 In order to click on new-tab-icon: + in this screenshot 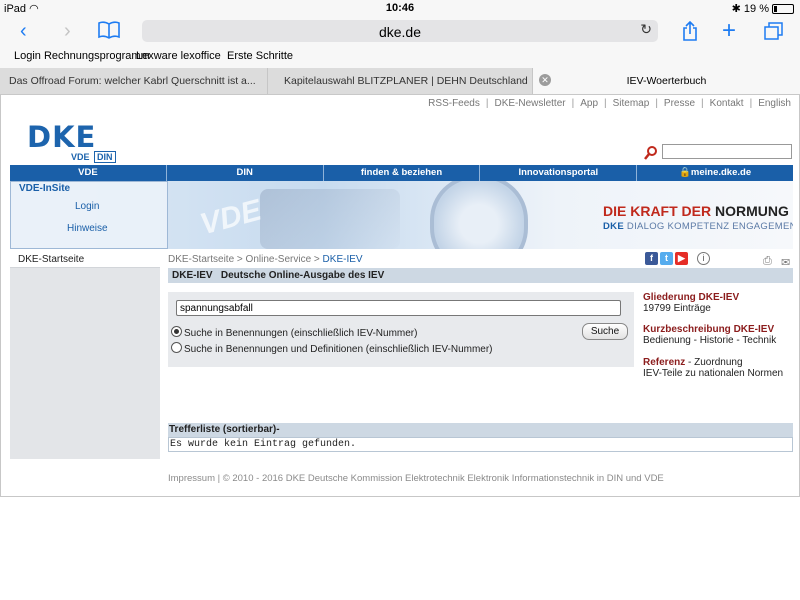, I will do `click(729, 31)`.